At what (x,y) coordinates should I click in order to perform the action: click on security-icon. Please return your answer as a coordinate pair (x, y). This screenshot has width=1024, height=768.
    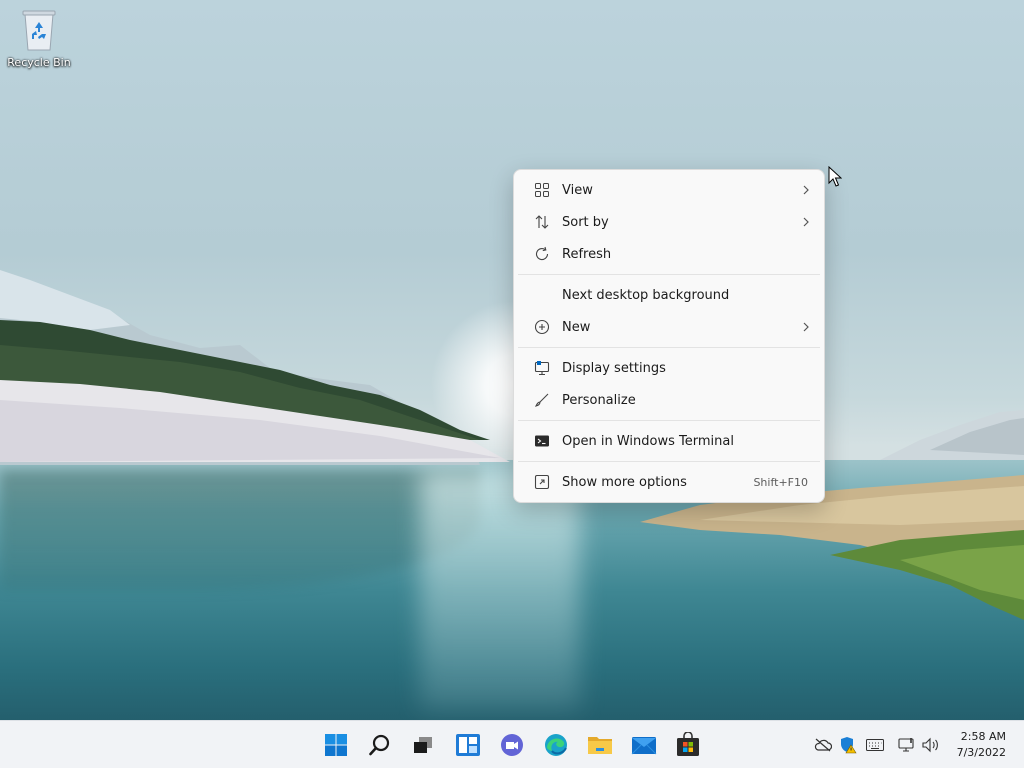
    Looking at the image, I should click on (848, 745).